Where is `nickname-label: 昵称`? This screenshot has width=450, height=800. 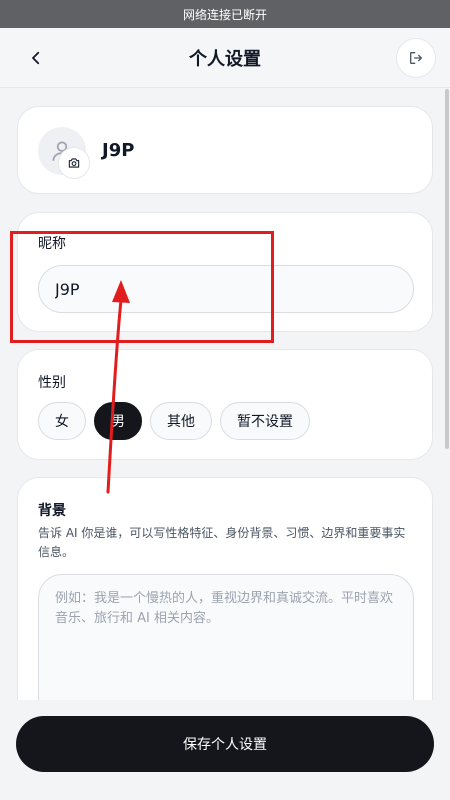
nickname-label: 昵称 is located at coordinates (52, 244).